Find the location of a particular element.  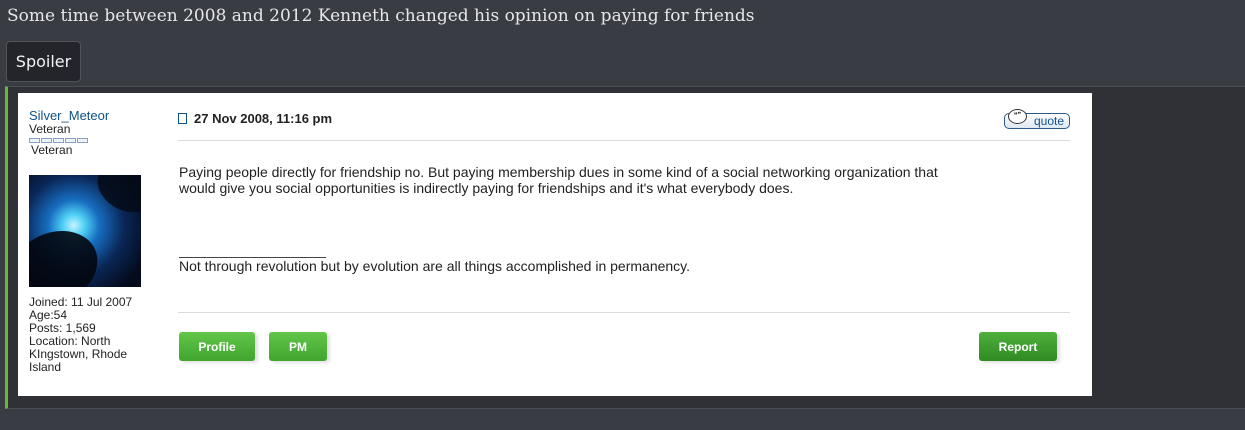

avatar is located at coordinates (85, 231).